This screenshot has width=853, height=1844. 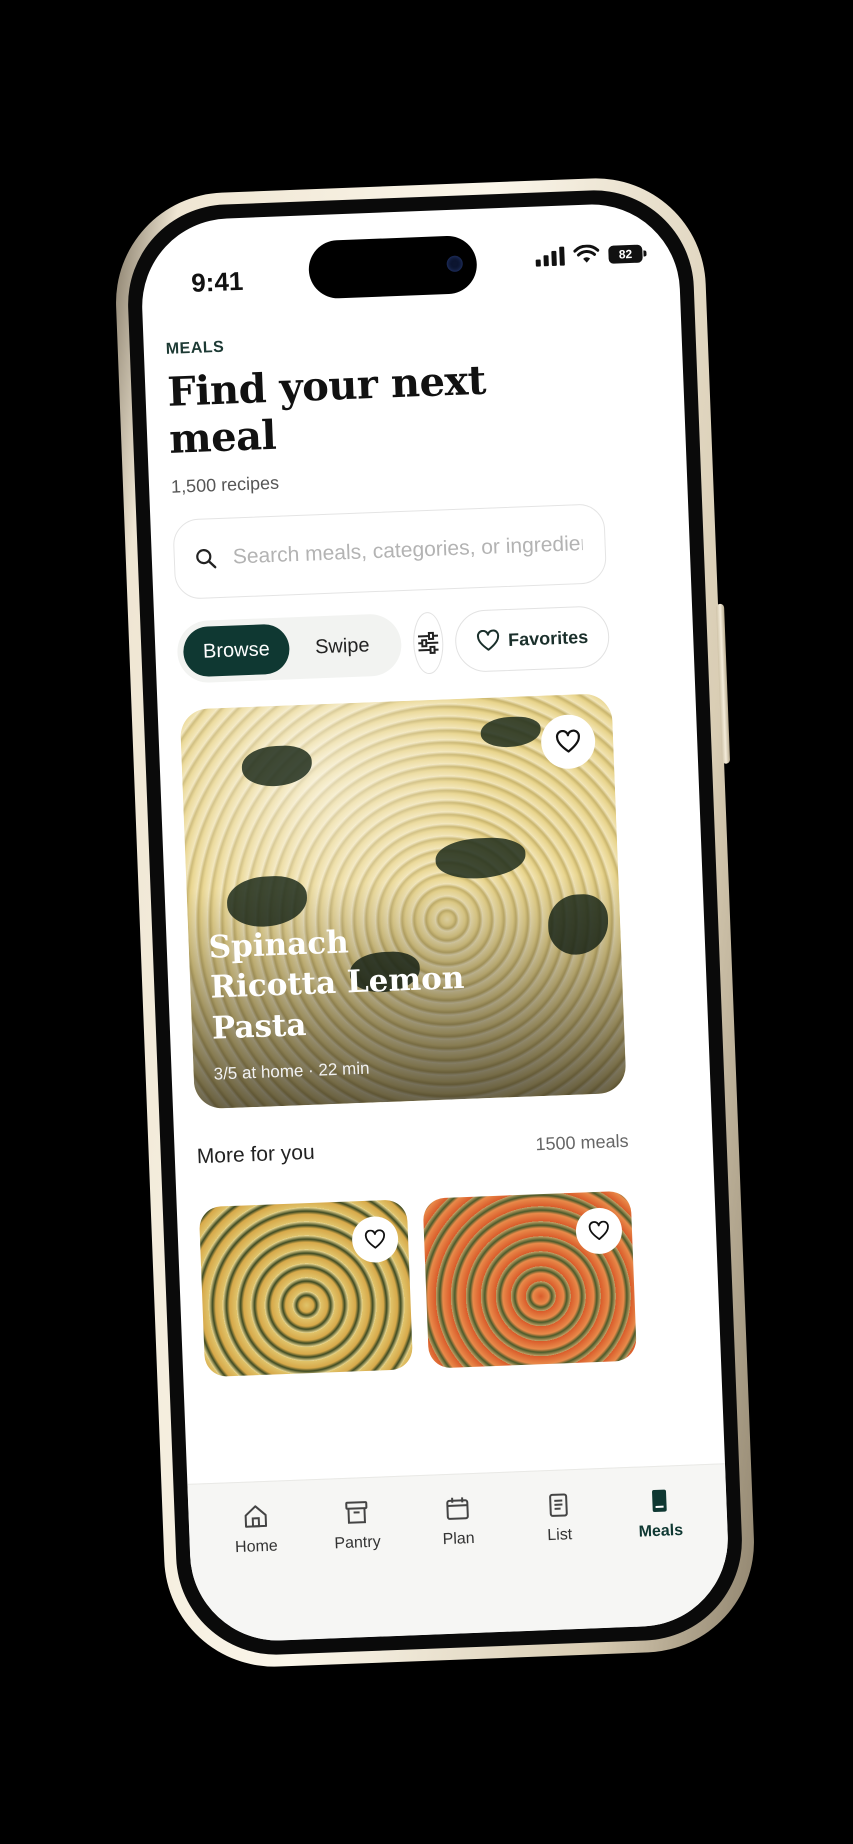 What do you see at coordinates (459, 1564) in the screenshot?
I see `tab-plan: Plan` at bounding box center [459, 1564].